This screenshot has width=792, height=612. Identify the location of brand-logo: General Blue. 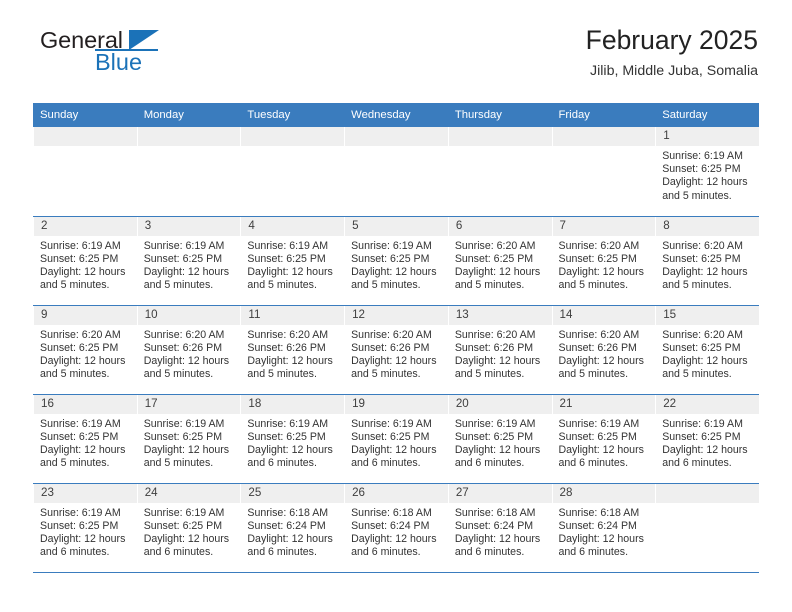
(124, 54).